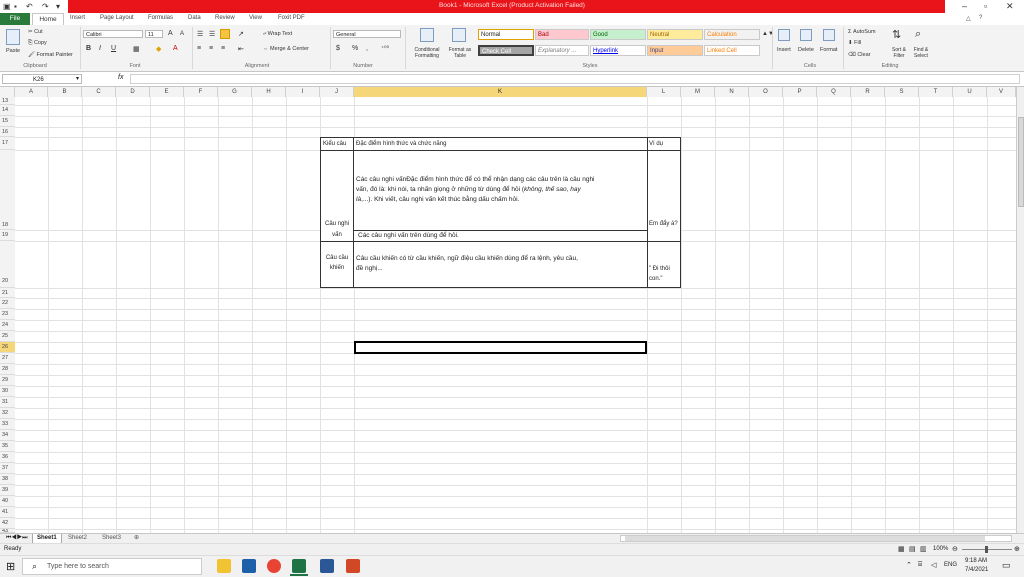  What do you see at coordinates (7, 501) in the screenshot?
I see `row-header: 40` at bounding box center [7, 501].